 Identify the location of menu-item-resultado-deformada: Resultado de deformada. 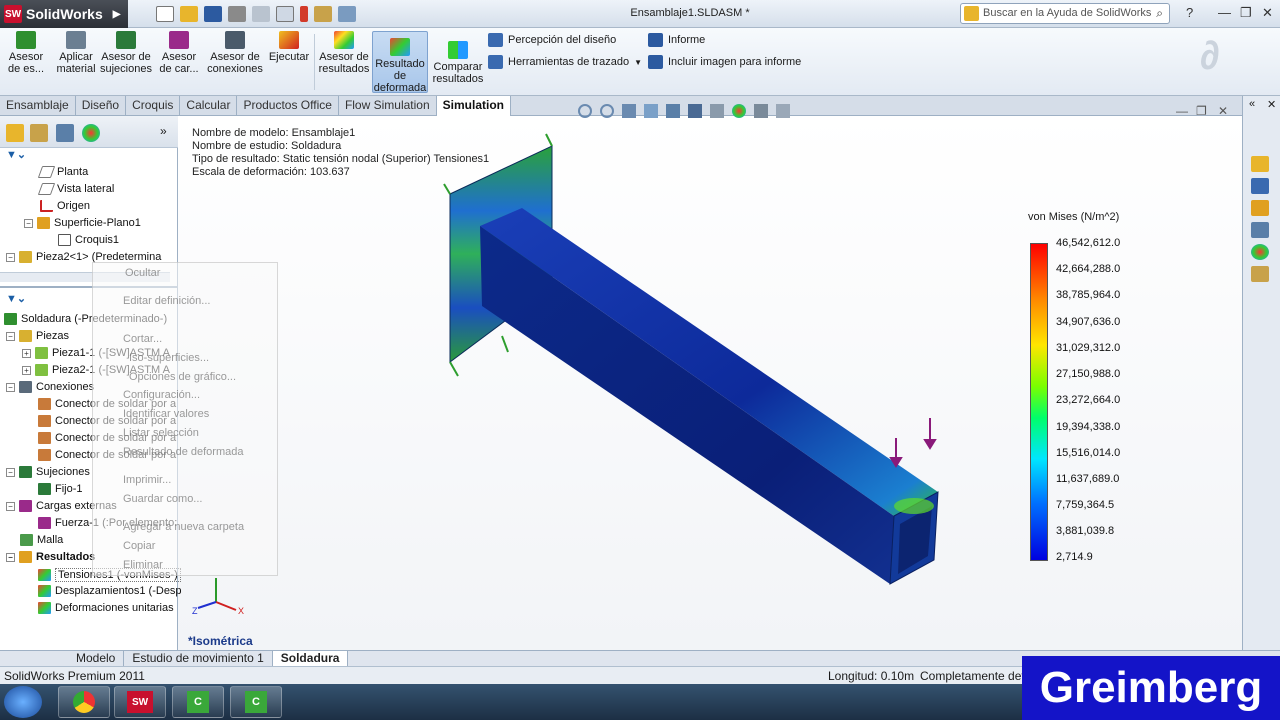
(183, 452).